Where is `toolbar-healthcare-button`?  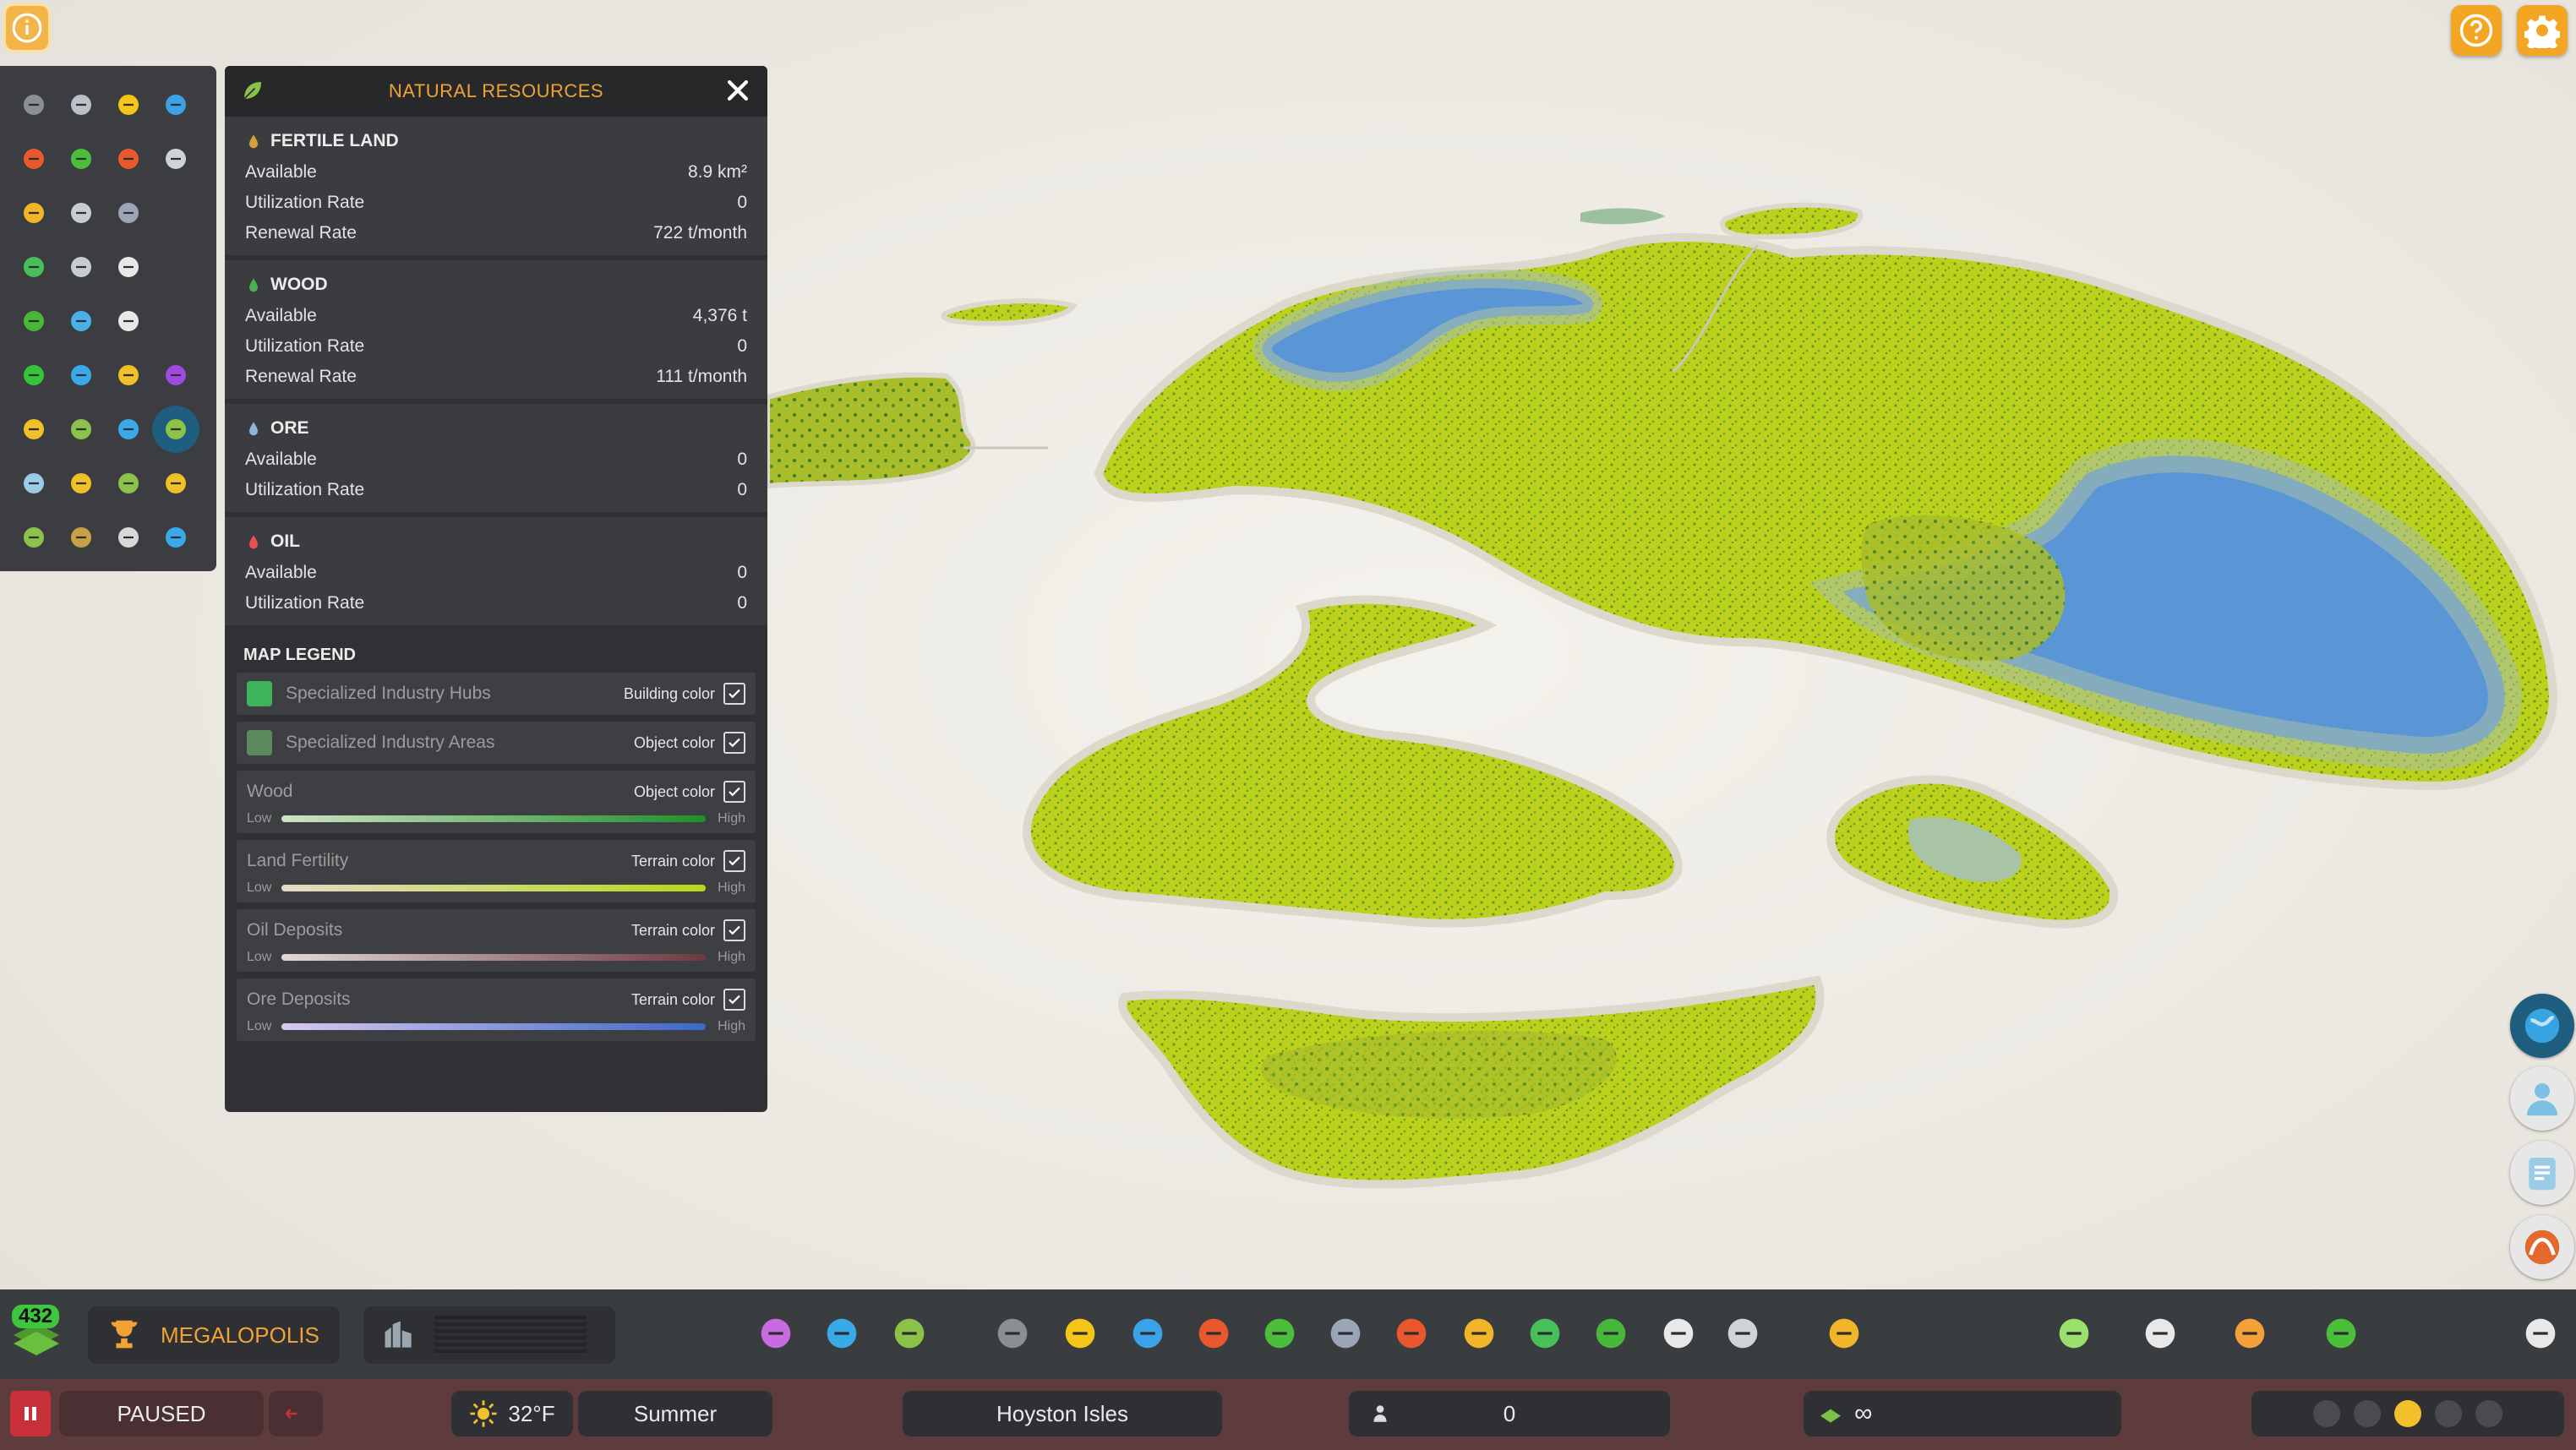 toolbar-healthcare-button is located at coordinates (1213, 1333).